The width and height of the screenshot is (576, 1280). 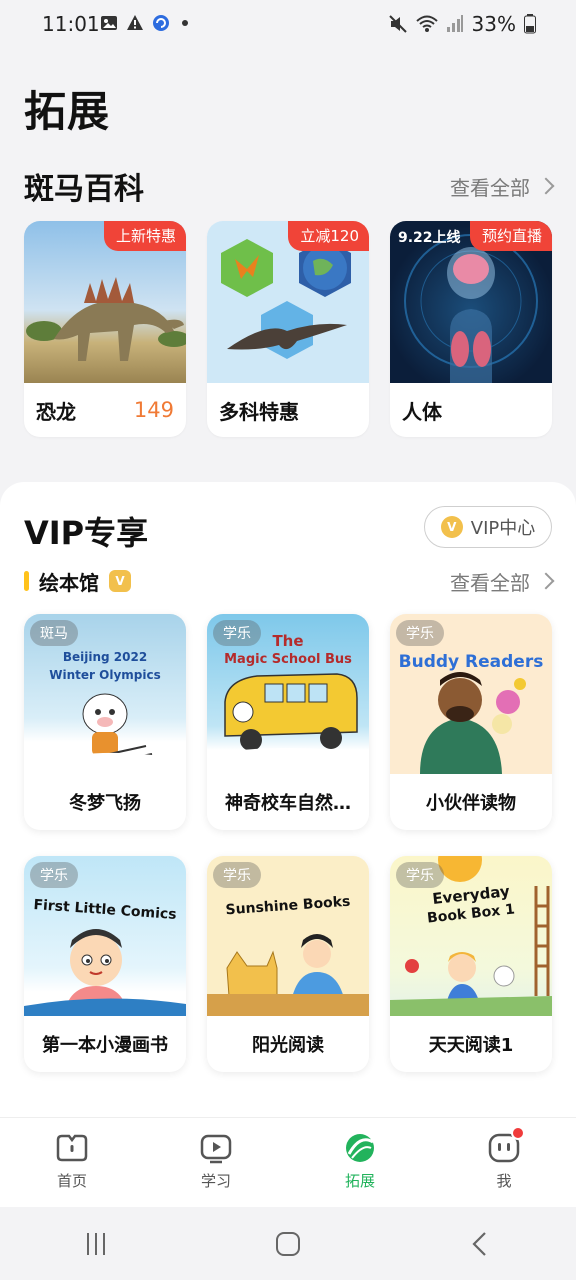 What do you see at coordinates (144, 236) in the screenshot?
I see `promo-tag: 上新特惠` at bounding box center [144, 236].